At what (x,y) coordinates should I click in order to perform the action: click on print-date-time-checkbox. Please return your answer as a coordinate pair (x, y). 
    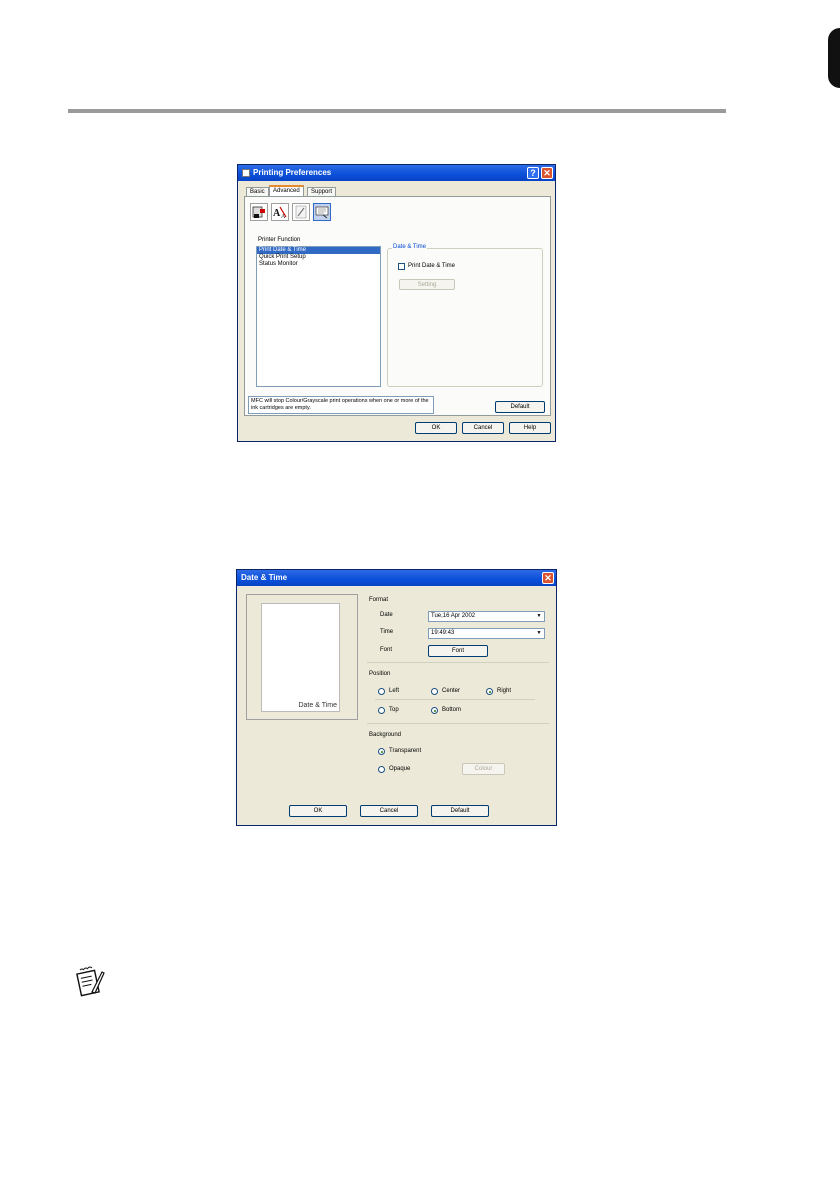
    Looking at the image, I should click on (401, 266).